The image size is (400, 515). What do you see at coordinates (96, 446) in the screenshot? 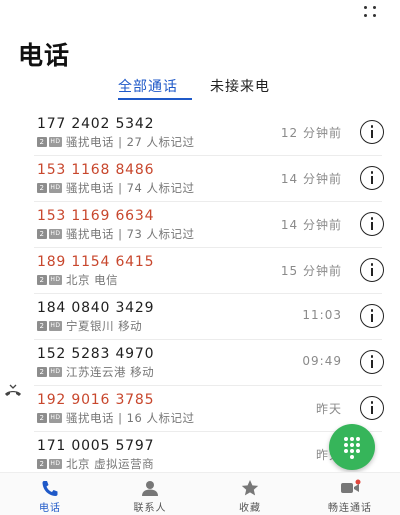
I see `phone-number: 171 0005 5797` at bounding box center [96, 446].